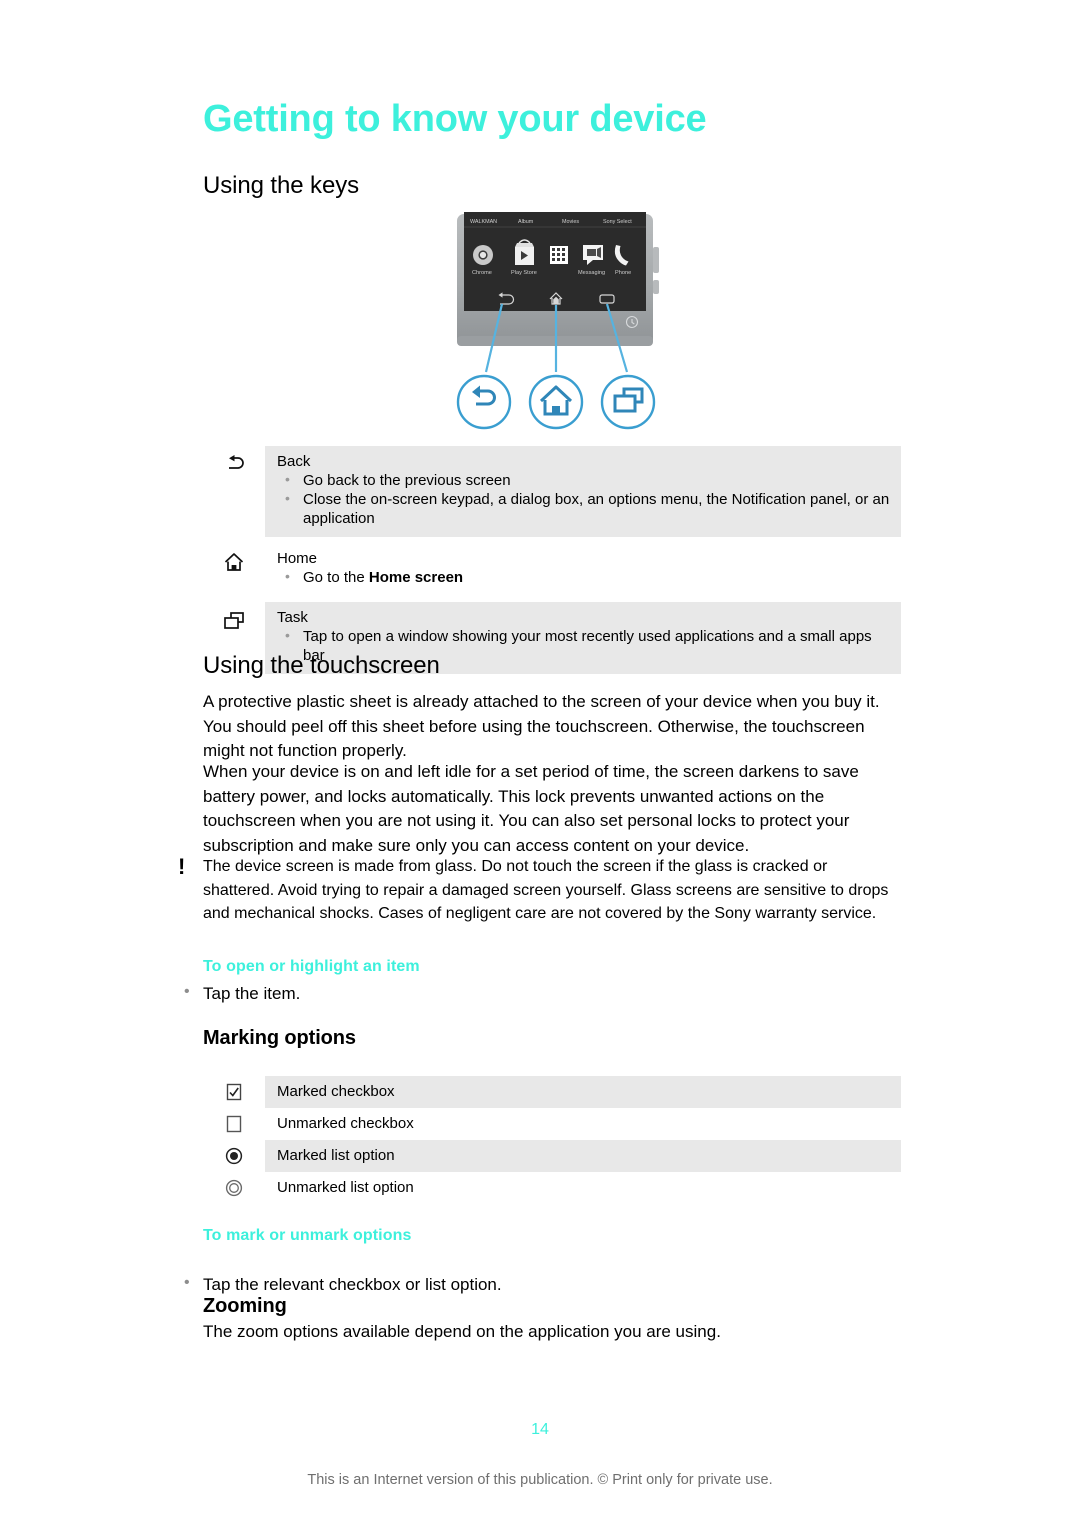  Describe the element at coordinates (623, 273) in the screenshot. I see `svg-text: Phone` at that location.